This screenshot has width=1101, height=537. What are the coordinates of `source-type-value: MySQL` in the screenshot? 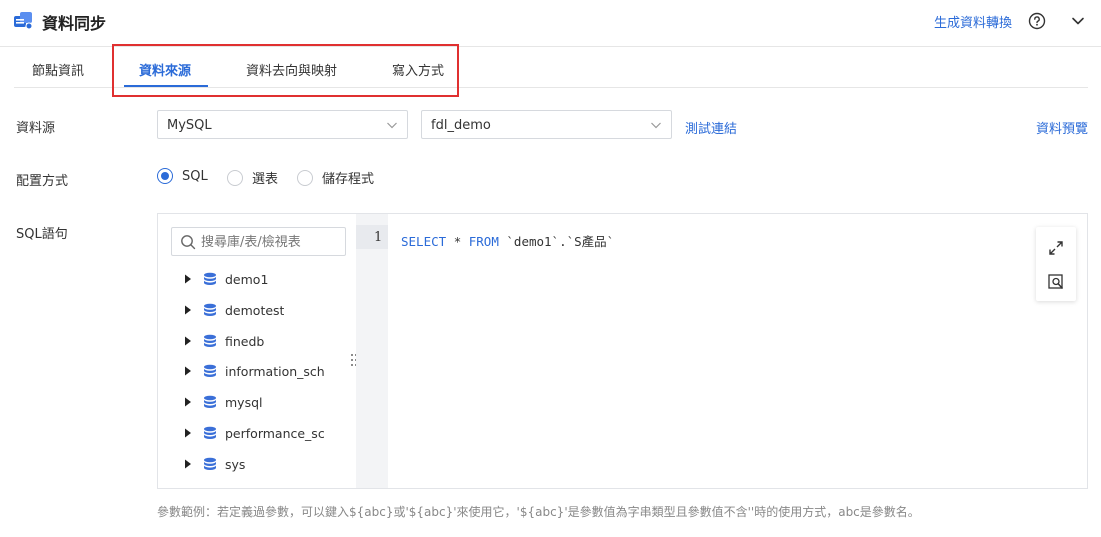 It's located at (189, 125).